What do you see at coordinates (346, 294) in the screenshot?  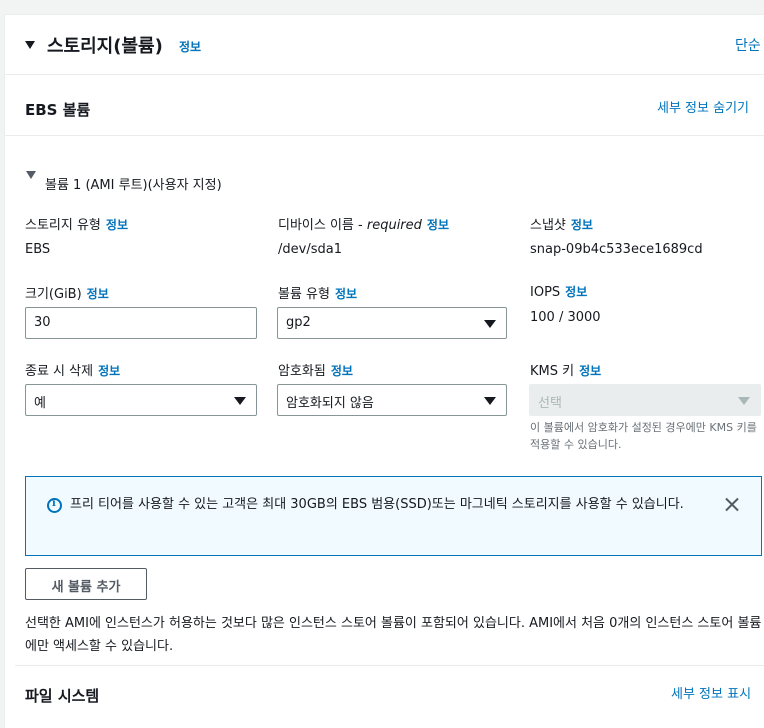 I see `volume-type-info-link: 정보` at bounding box center [346, 294].